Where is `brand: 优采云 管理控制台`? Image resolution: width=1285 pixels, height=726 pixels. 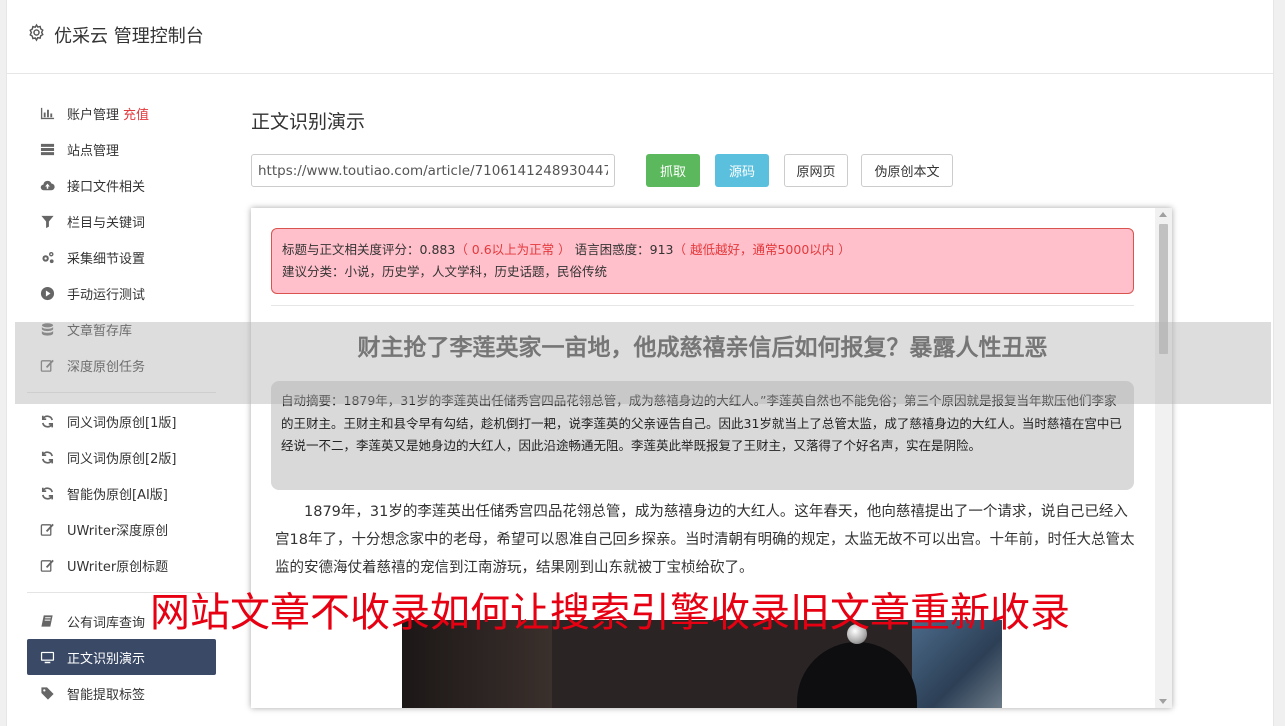
brand: 优采云 管理控制台 is located at coordinates (115, 35).